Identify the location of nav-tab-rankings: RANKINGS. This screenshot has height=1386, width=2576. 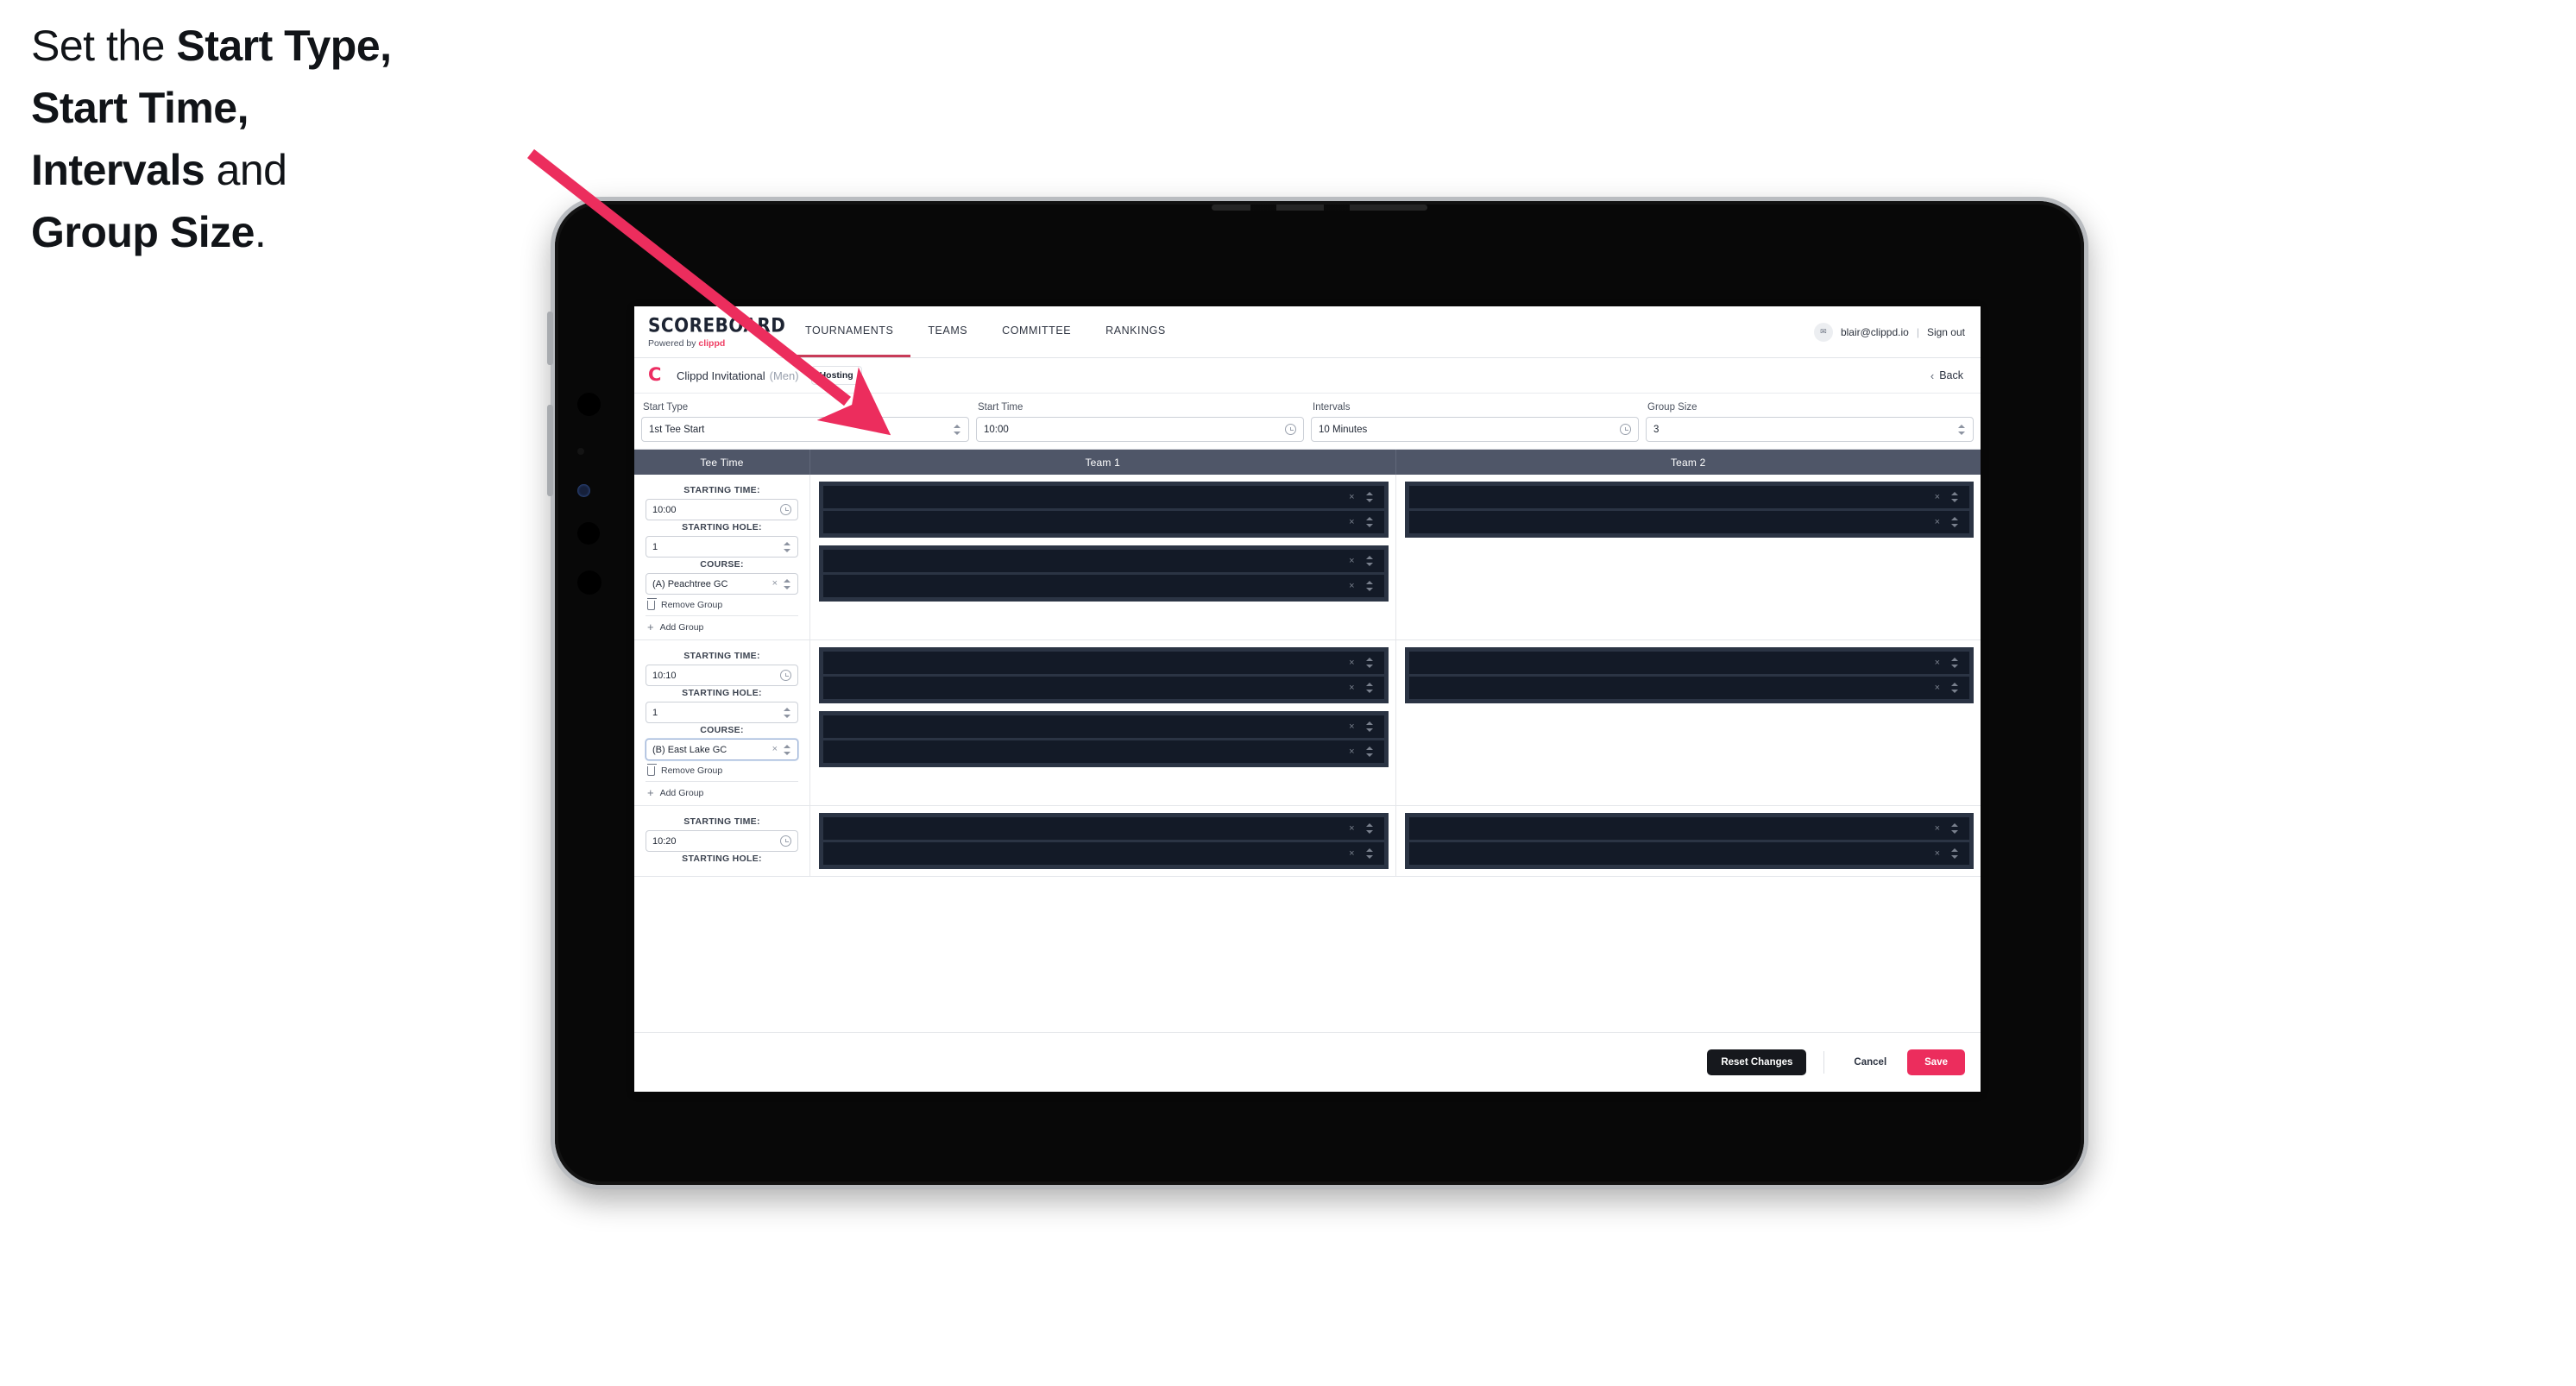
(1135, 332).